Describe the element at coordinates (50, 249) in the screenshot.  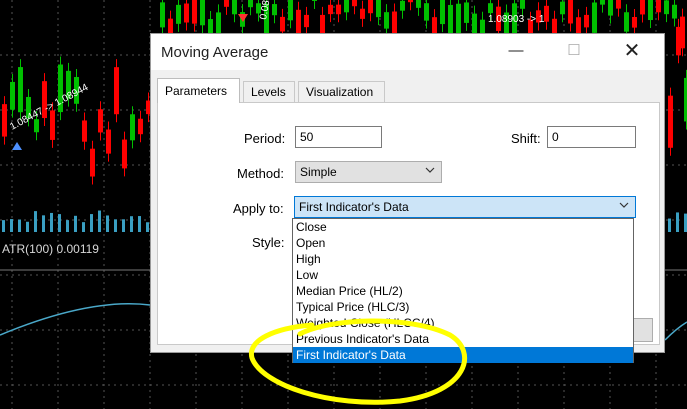
I see `atr-indicator-label: ATR(100) 0.00119` at that location.